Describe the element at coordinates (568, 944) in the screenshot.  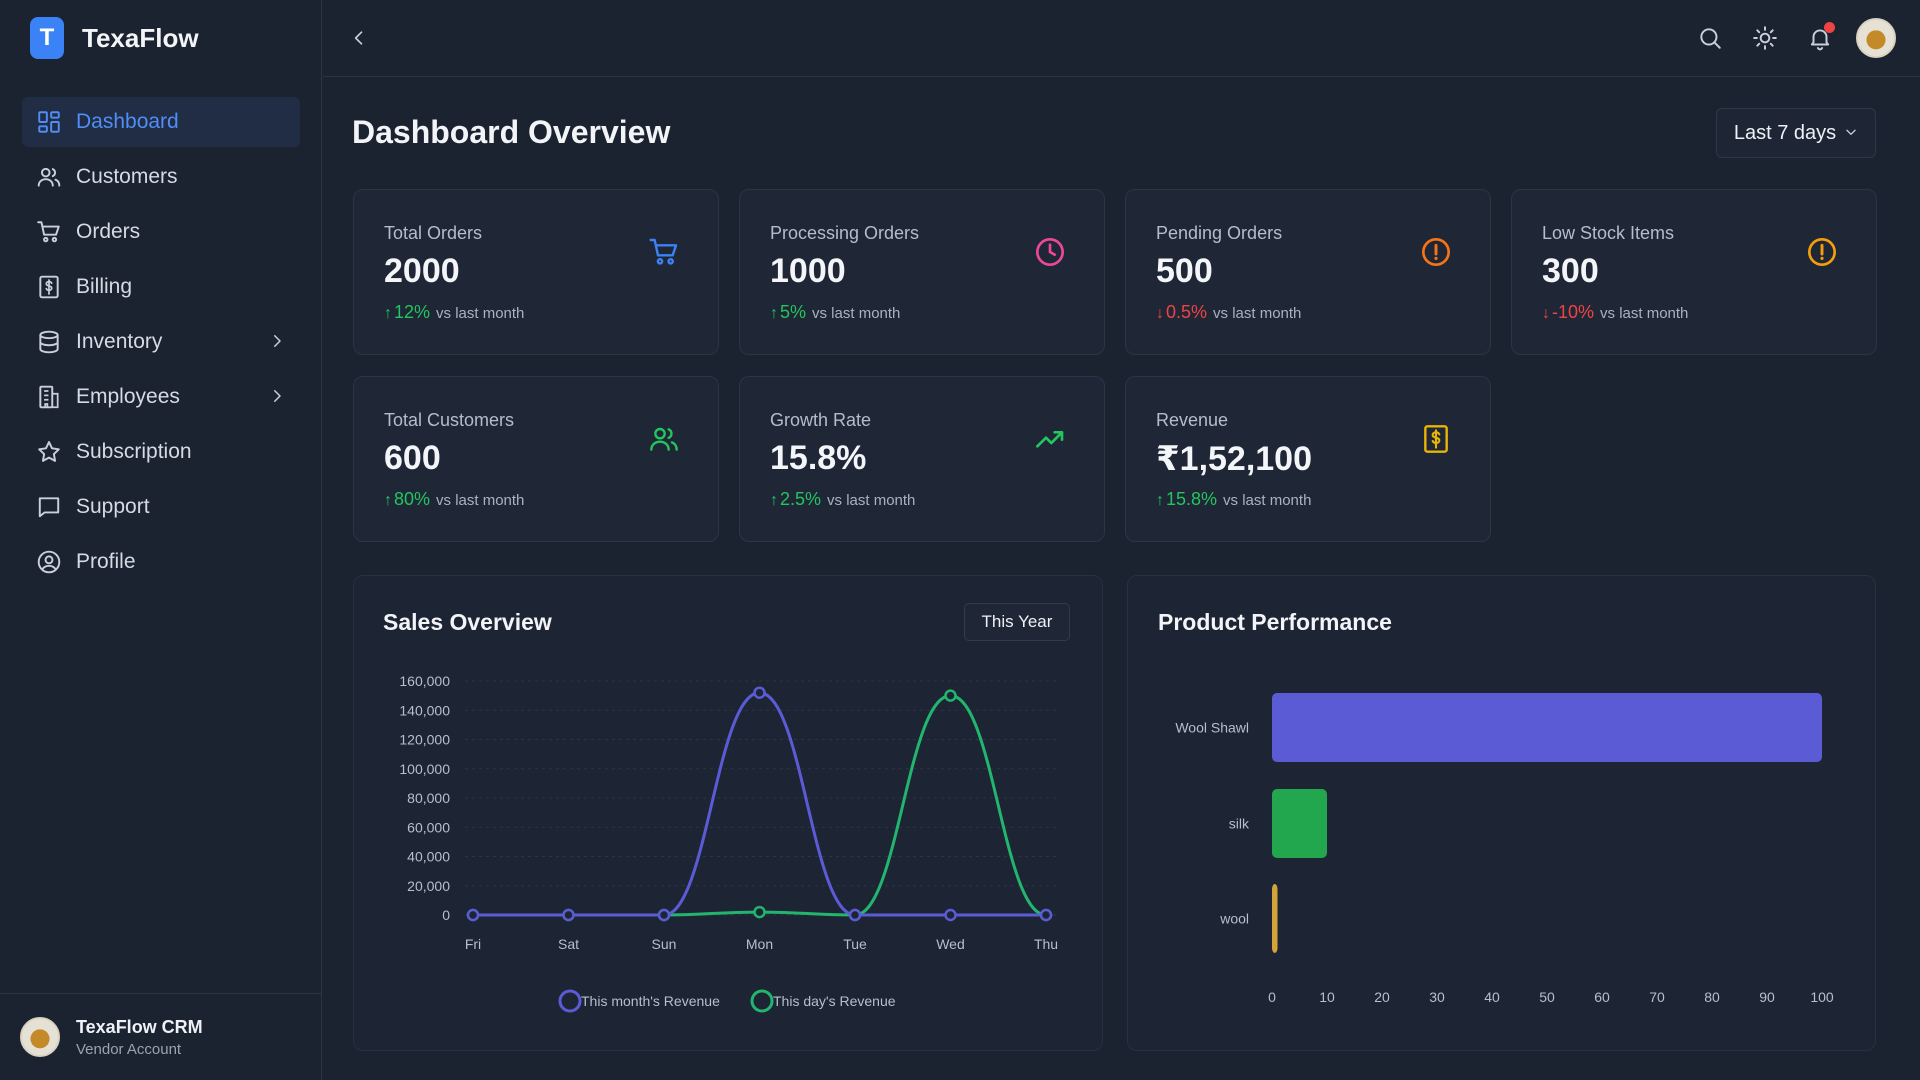
I see `x-tick-label: Sat` at that location.